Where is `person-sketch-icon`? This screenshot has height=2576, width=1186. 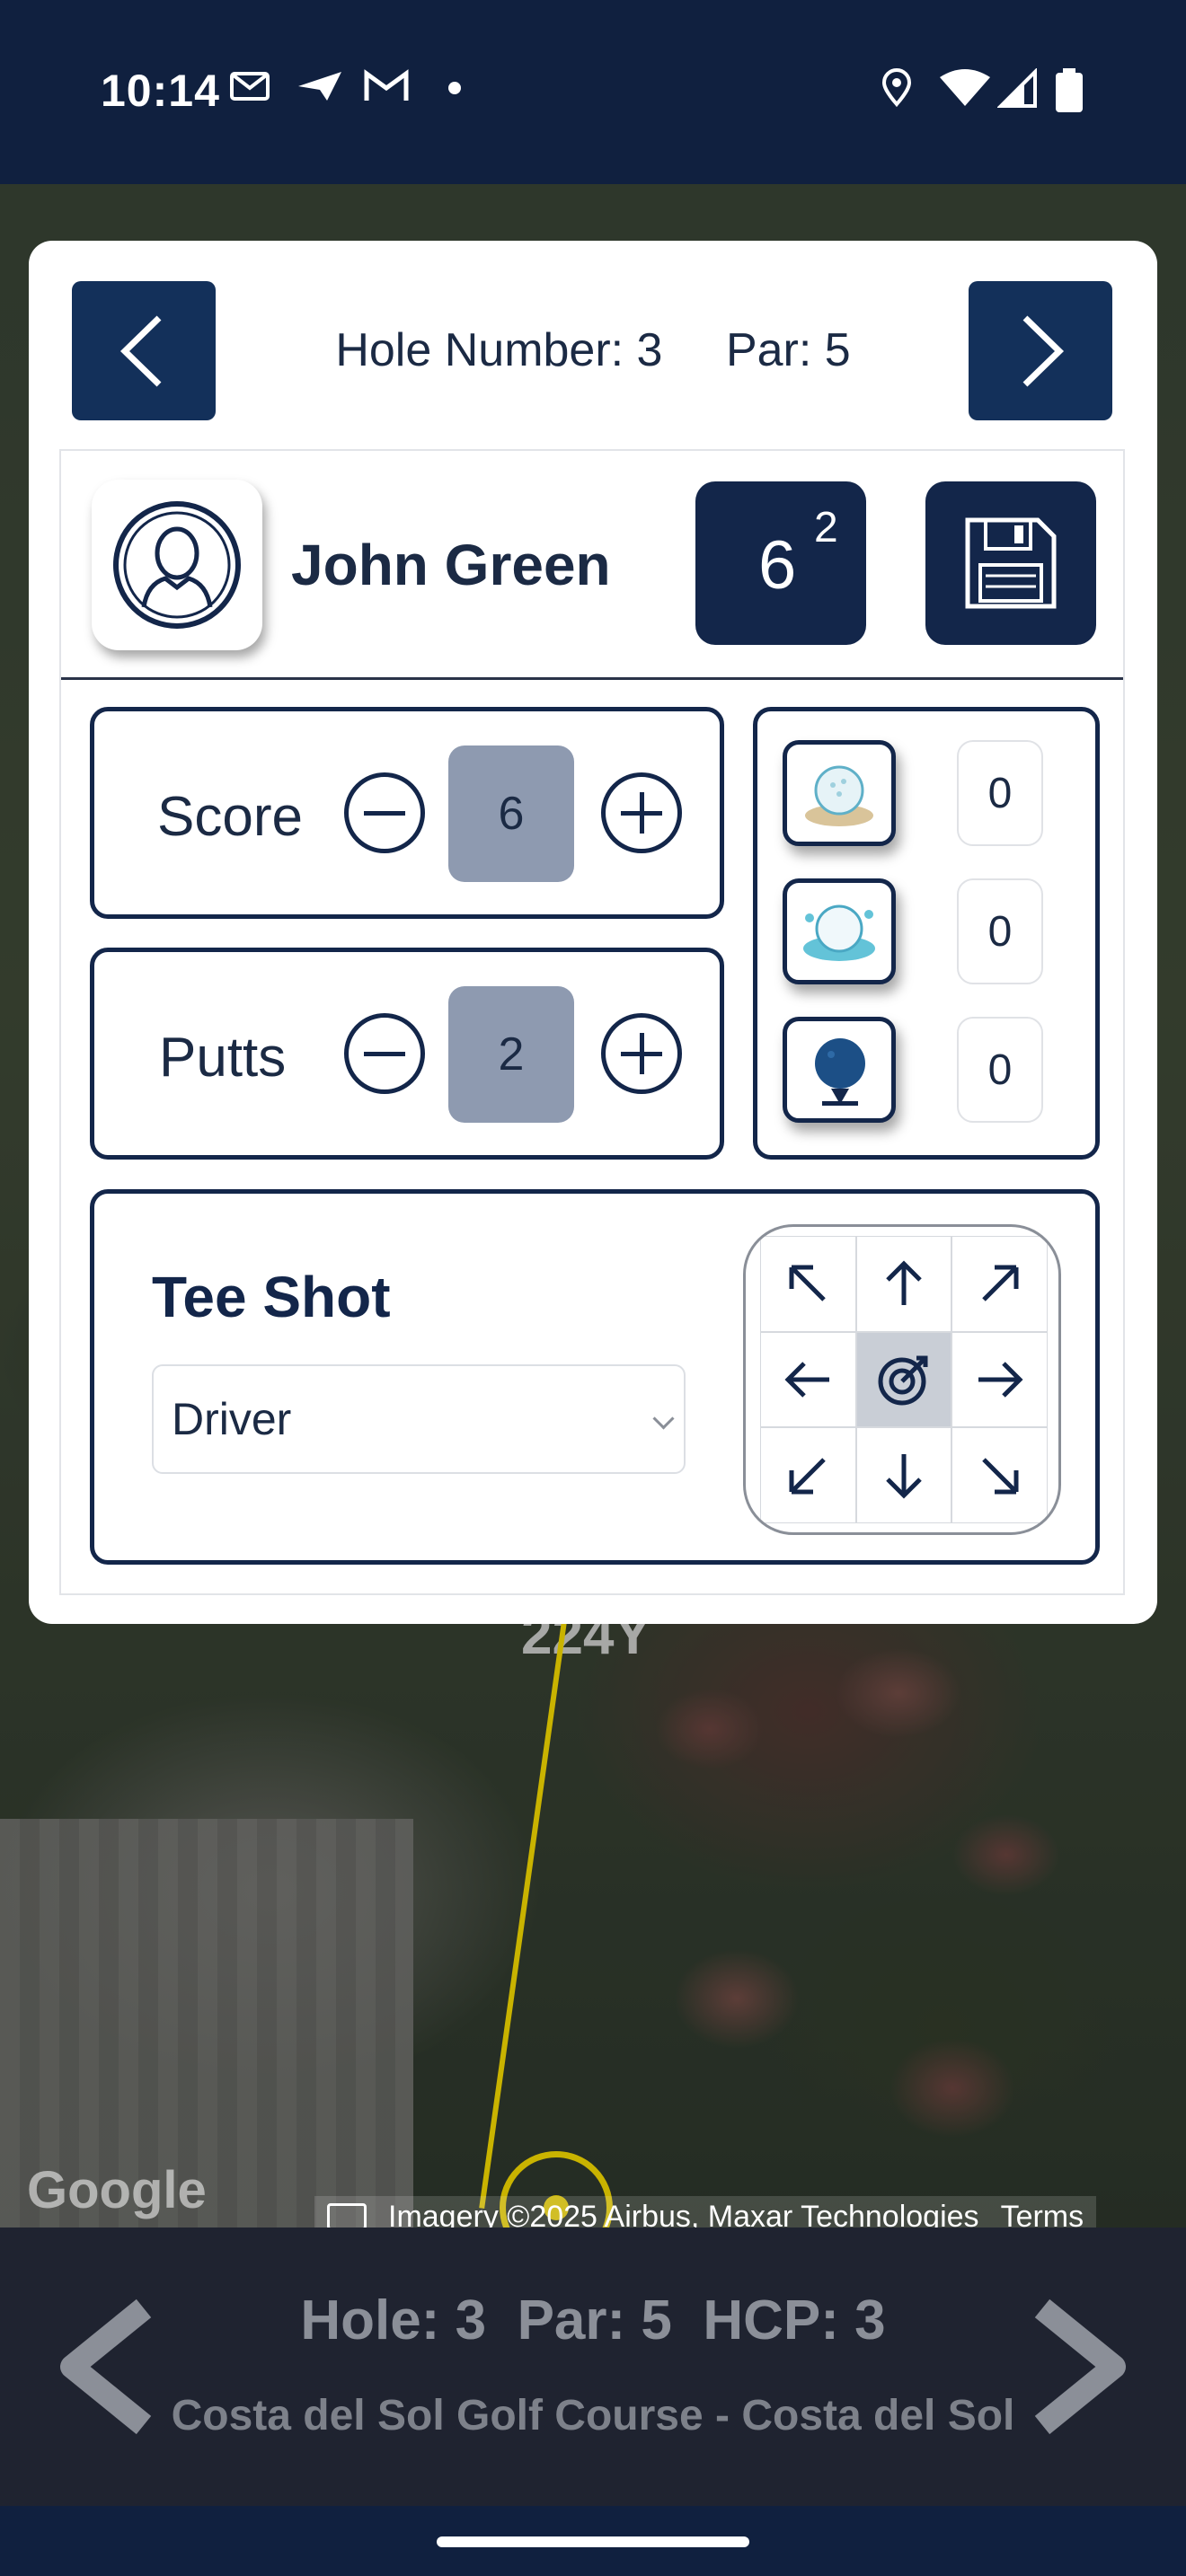
person-sketch-icon is located at coordinates (177, 565).